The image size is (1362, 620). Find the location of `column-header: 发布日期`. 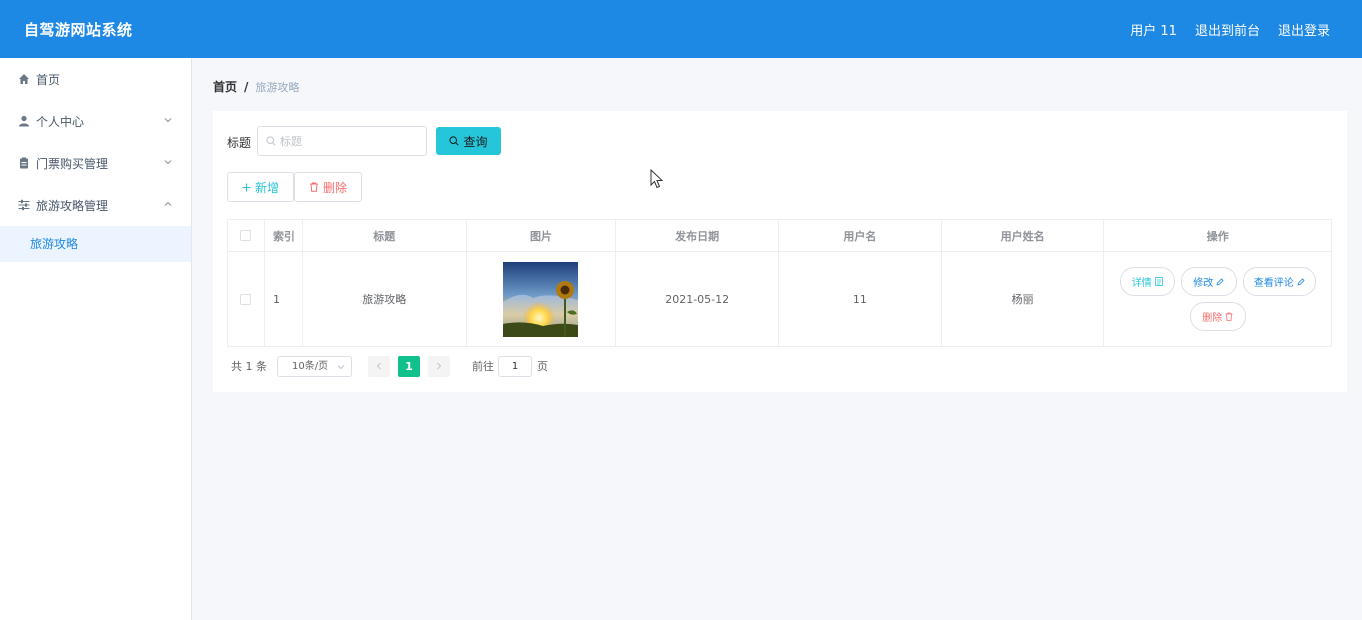

column-header: 发布日期 is located at coordinates (698, 235).